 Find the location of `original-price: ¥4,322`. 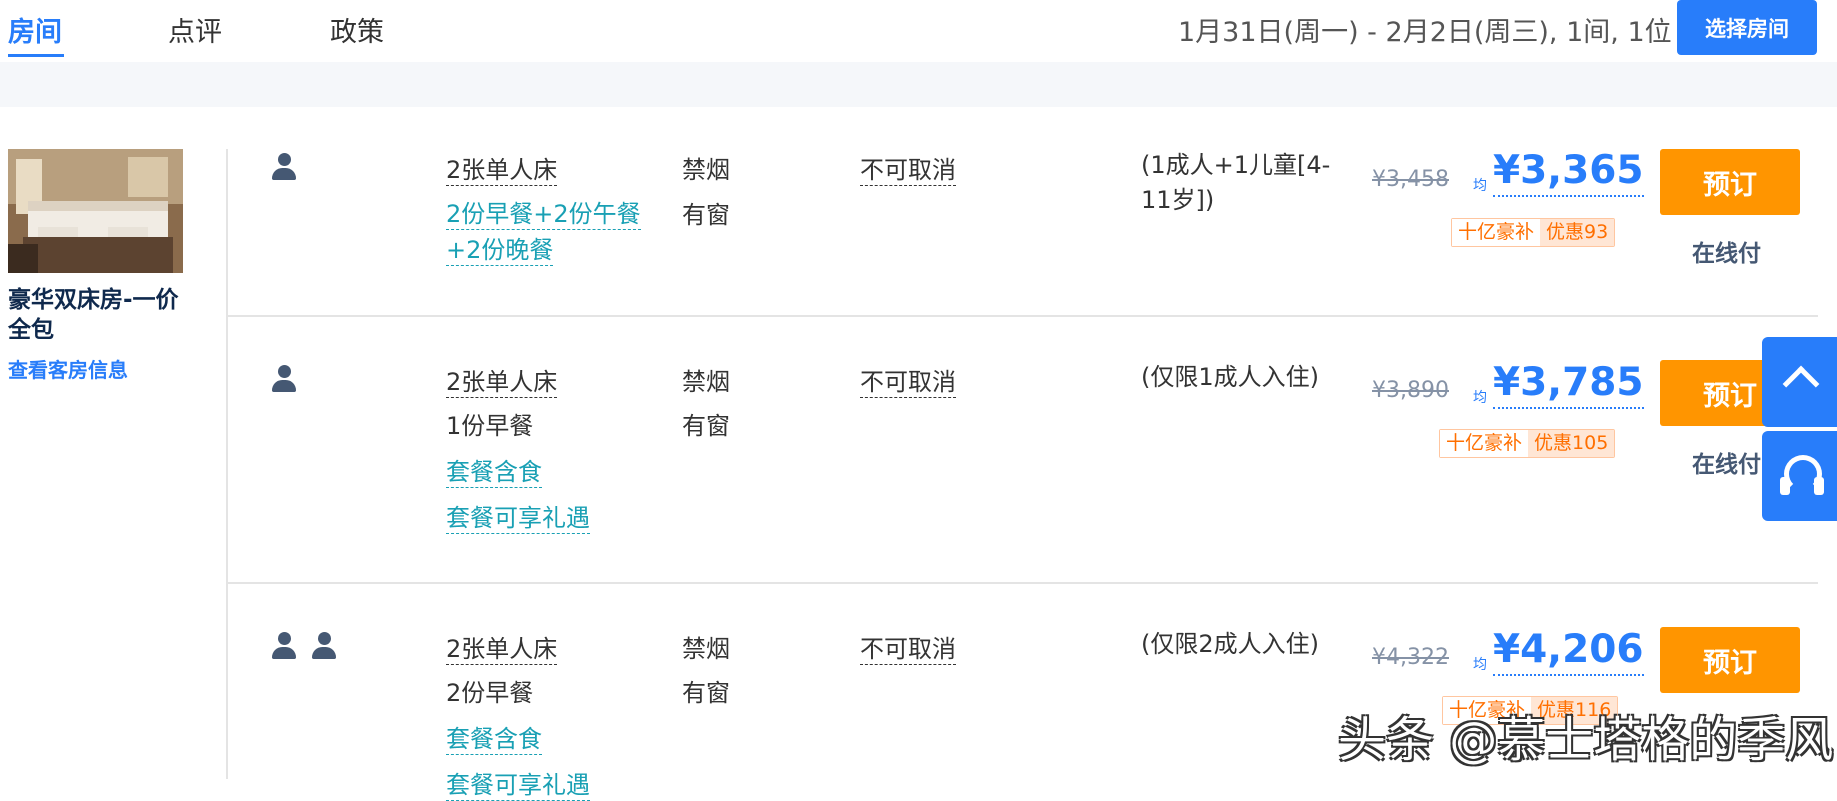

original-price: ¥4,322 is located at coordinates (1410, 657).